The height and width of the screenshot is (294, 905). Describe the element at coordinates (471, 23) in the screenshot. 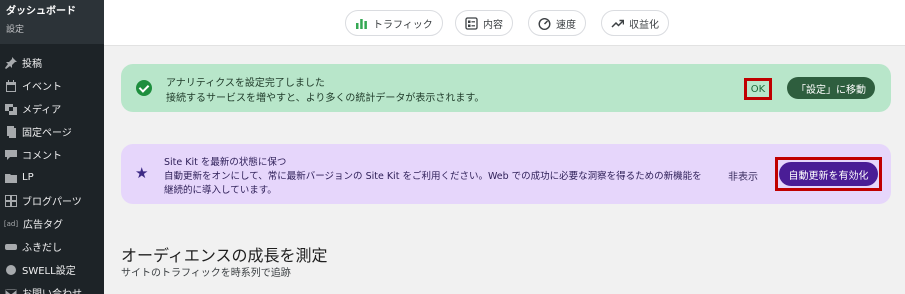

I see `content-icon` at that location.